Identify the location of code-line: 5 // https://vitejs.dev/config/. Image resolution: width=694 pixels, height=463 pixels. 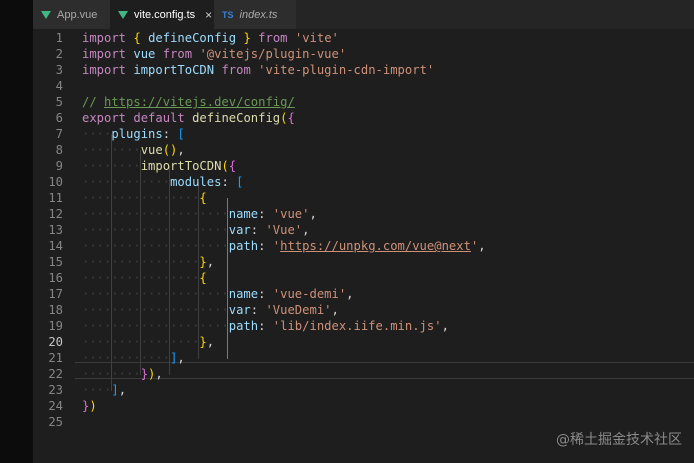
(363, 102).